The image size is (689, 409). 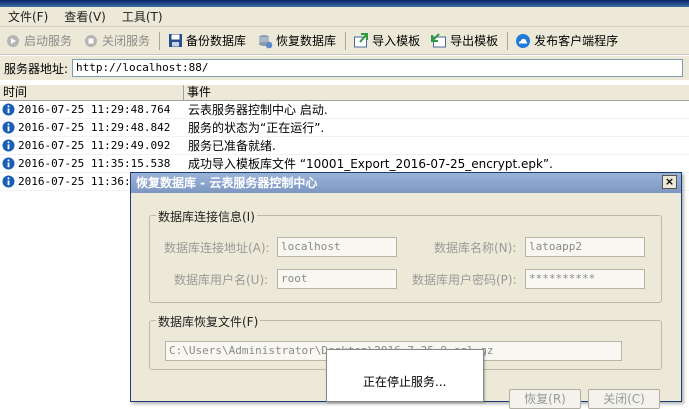 I want to click on column-header-event: 事件, so click(x=436, y=92).